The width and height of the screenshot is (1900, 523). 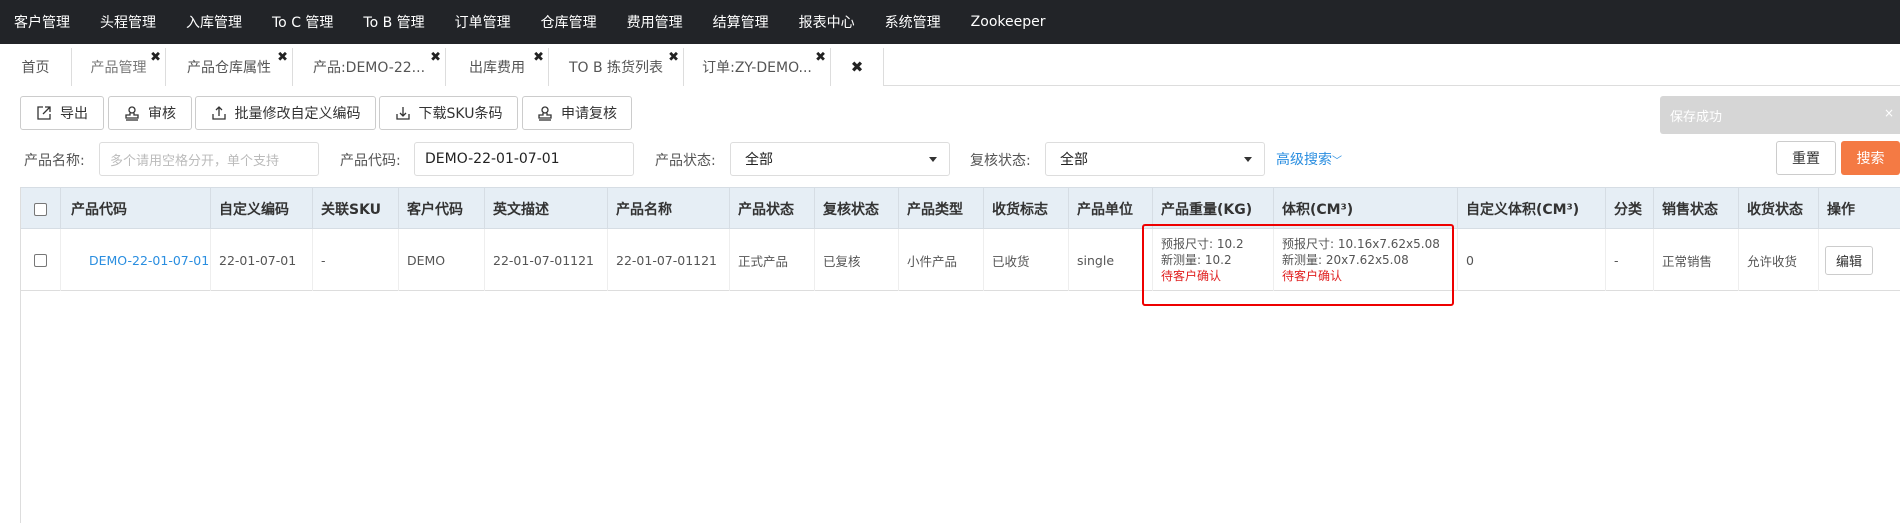 What do you see at coordinates (1312, 276) in the screenshot?
I see `volume-pending-confirm: 待客户确认` at bounding box center [1312, 276].